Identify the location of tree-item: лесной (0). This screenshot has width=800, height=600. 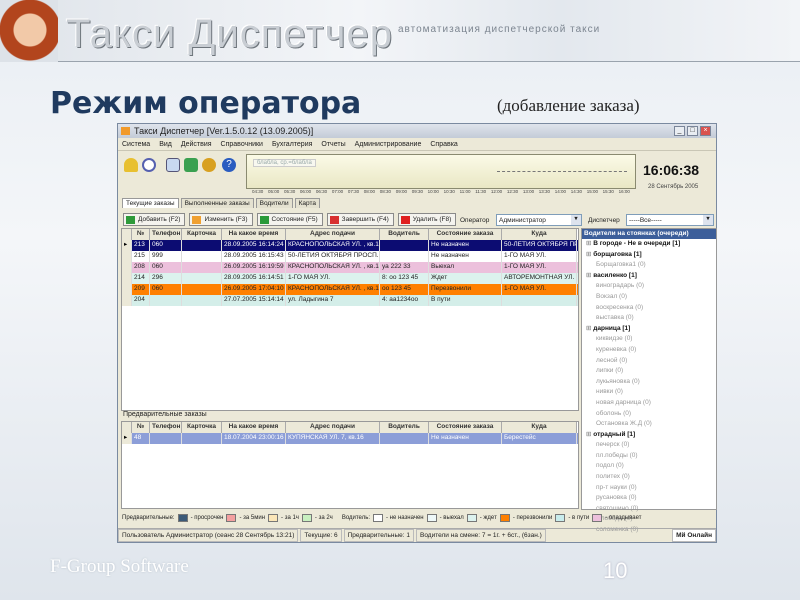
(649, 361).